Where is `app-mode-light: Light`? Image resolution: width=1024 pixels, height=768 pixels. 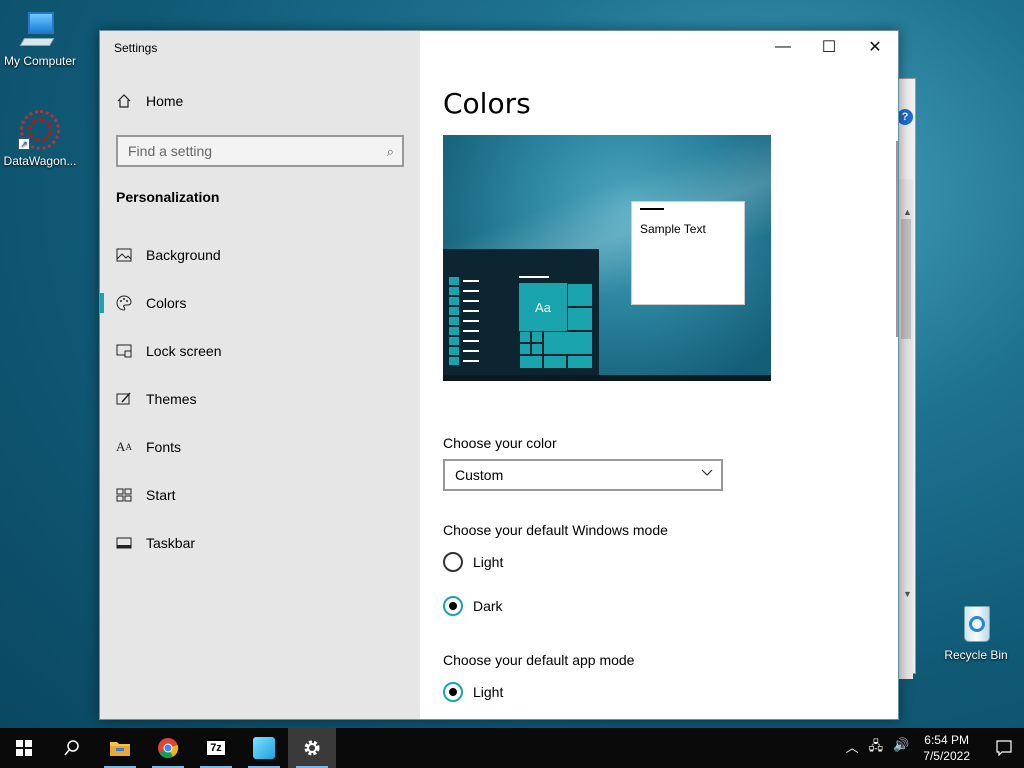
app-mode-light: Light is located at coordinates (473, 692).